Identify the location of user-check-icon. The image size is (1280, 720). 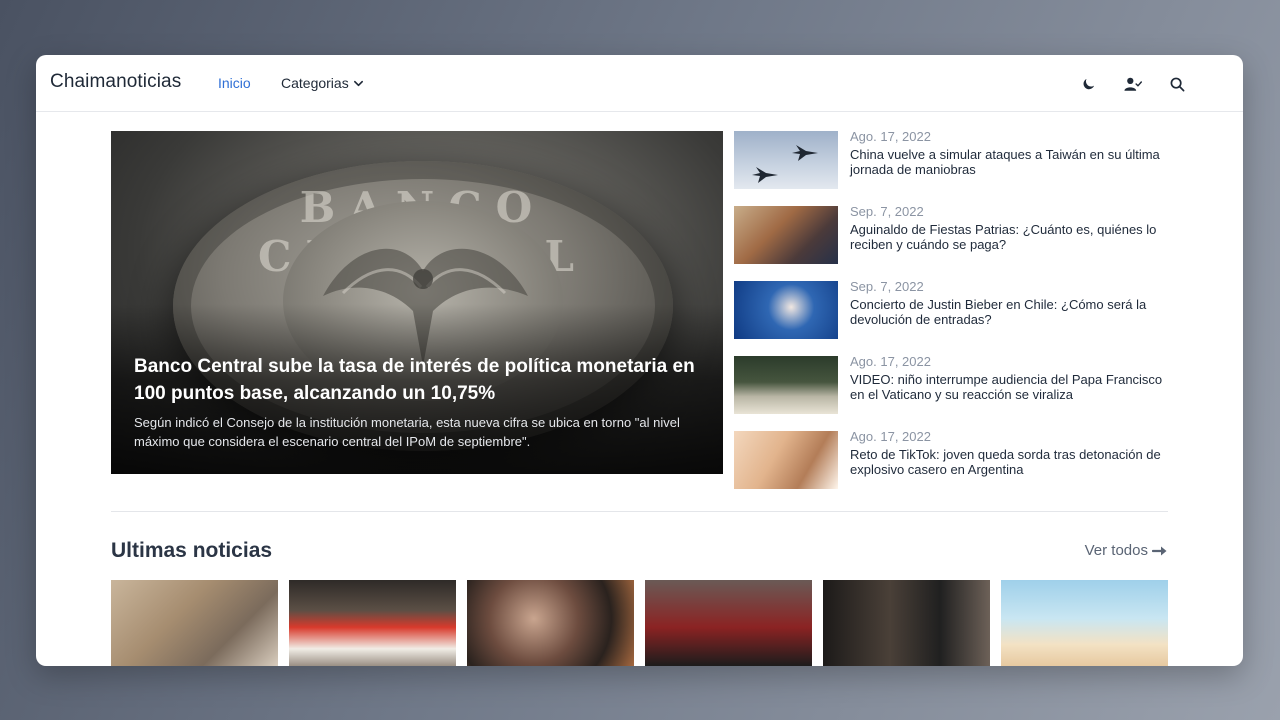
(1133, 84).